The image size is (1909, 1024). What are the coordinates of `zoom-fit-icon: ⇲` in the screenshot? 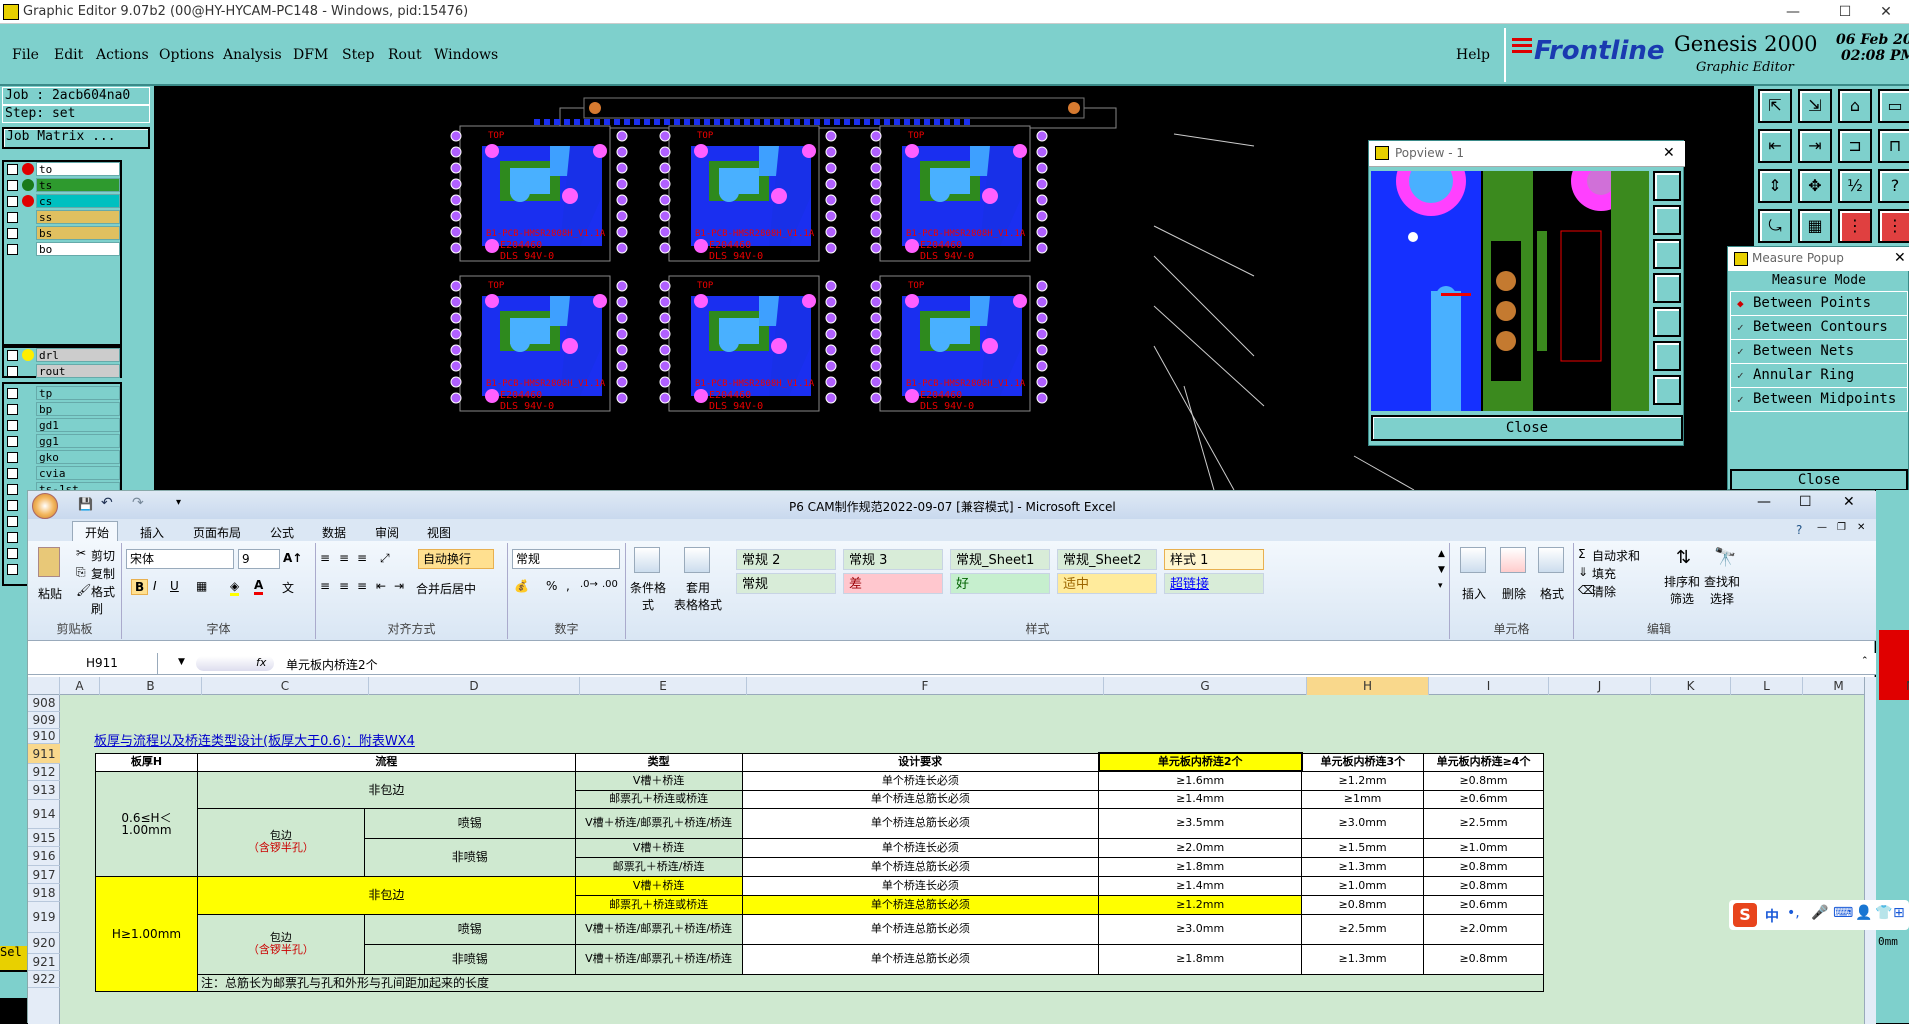 It's located at (1815, 106).